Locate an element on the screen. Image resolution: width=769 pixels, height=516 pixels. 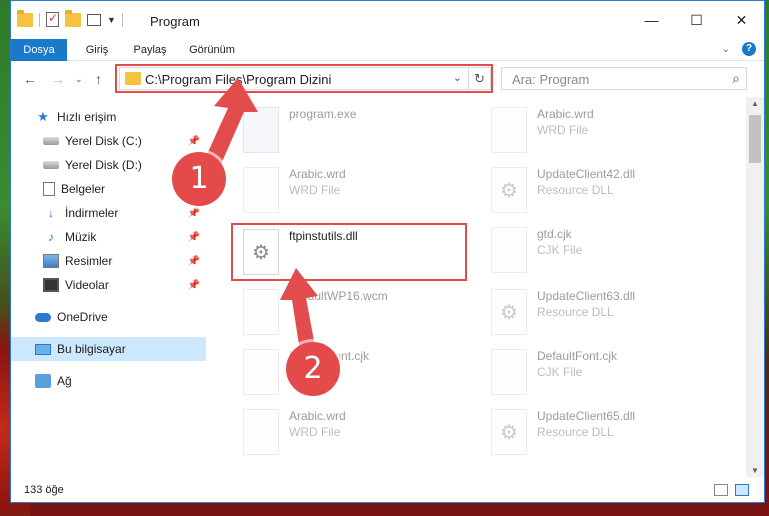
help-icon: ? is located at coordinates (749, 49).